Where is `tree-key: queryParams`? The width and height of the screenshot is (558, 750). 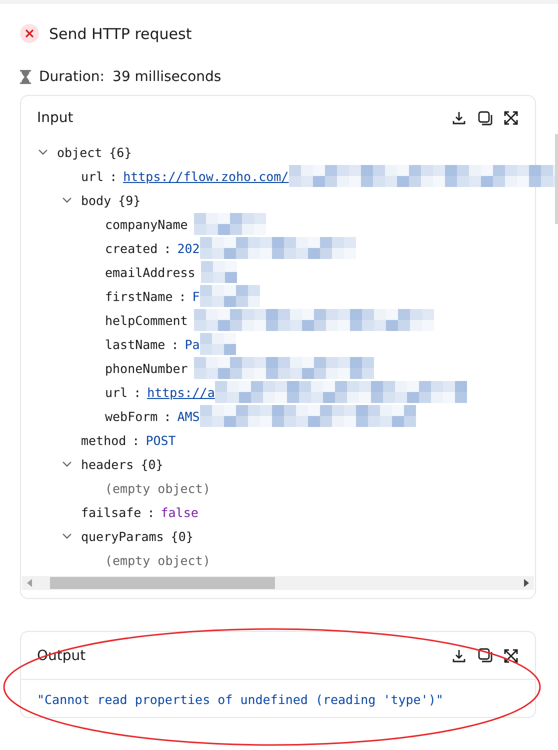
tree-key: queryParams is located at coordinates (122, 536).